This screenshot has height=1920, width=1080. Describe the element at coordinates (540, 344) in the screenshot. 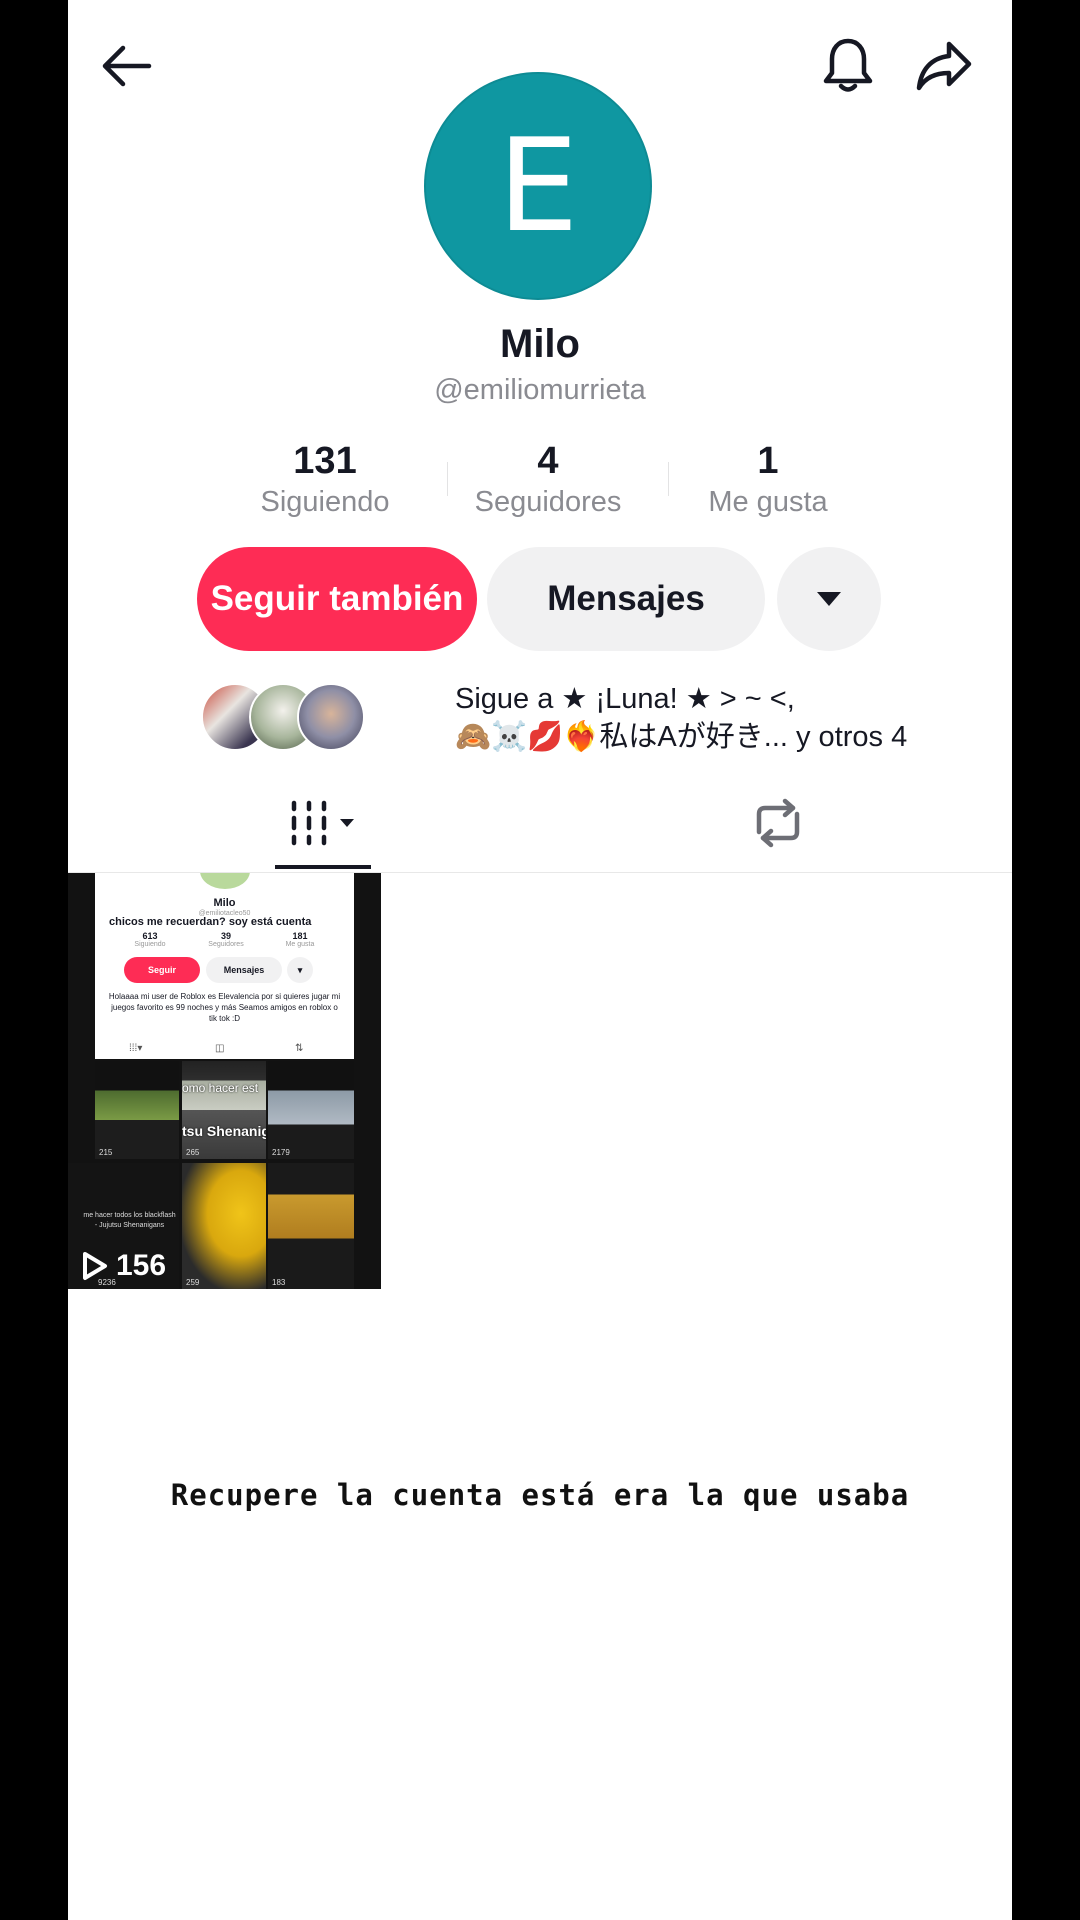

I see `profile-name: Milo` at that location.